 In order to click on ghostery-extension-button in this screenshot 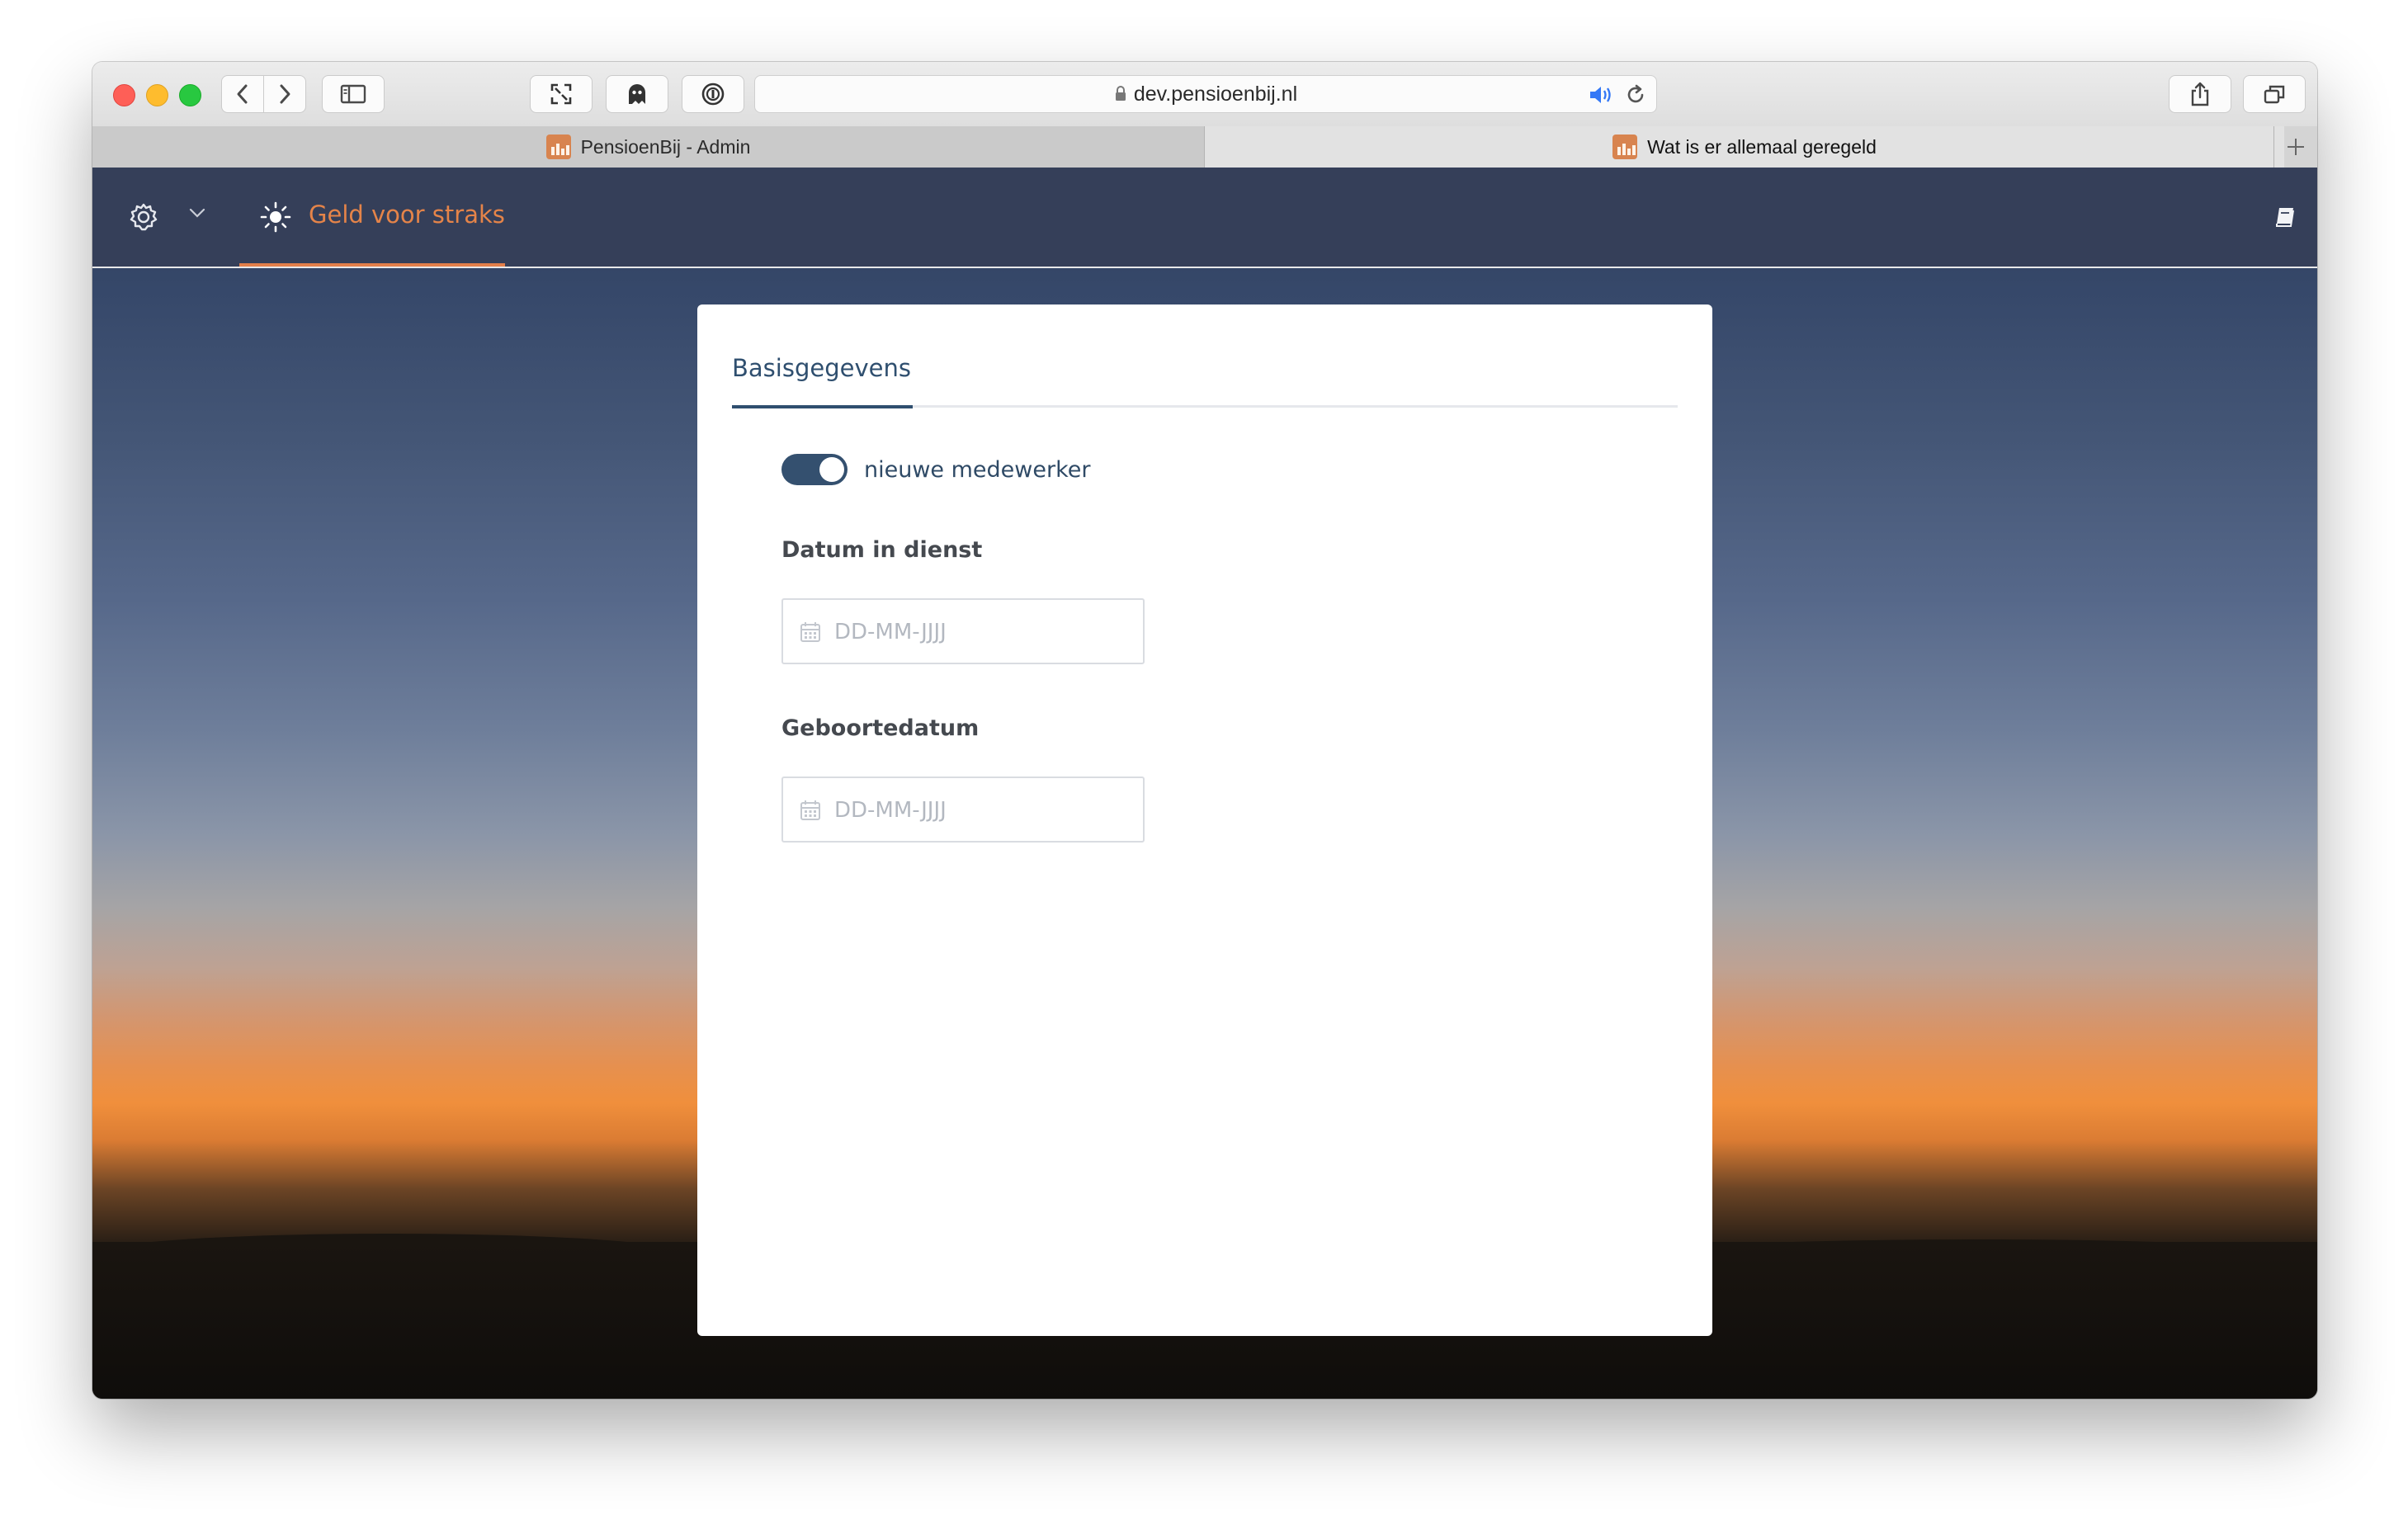, I will do `click(637, 94)`.